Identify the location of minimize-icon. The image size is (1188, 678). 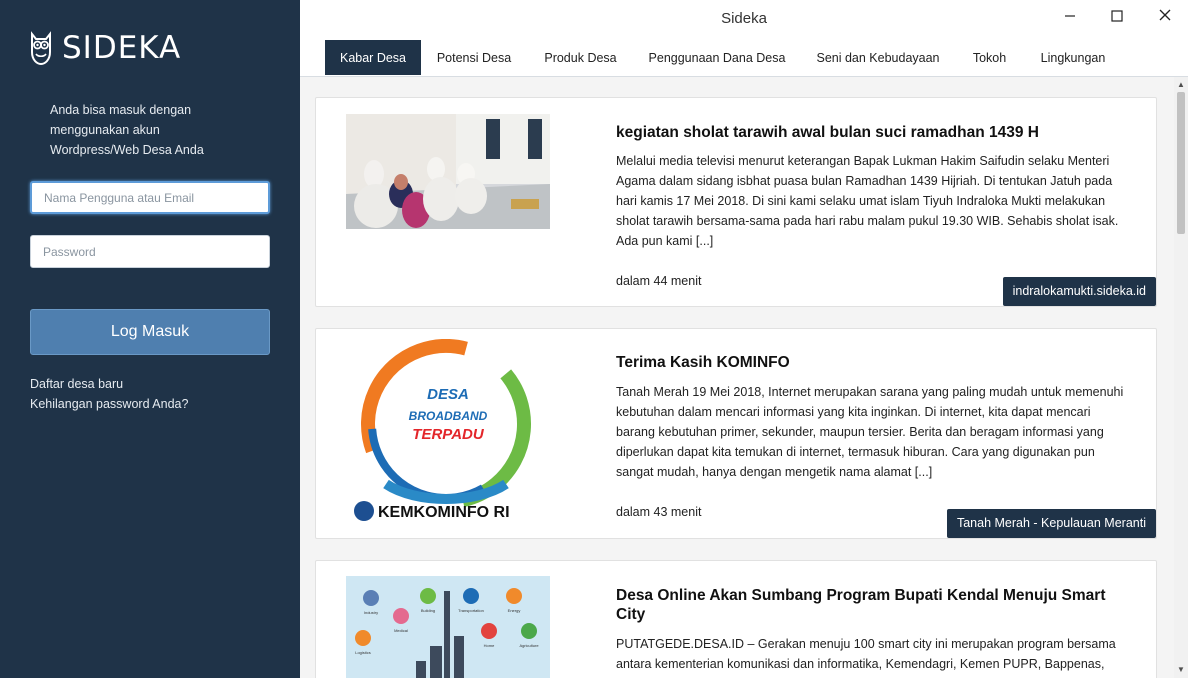
(1071, 16).